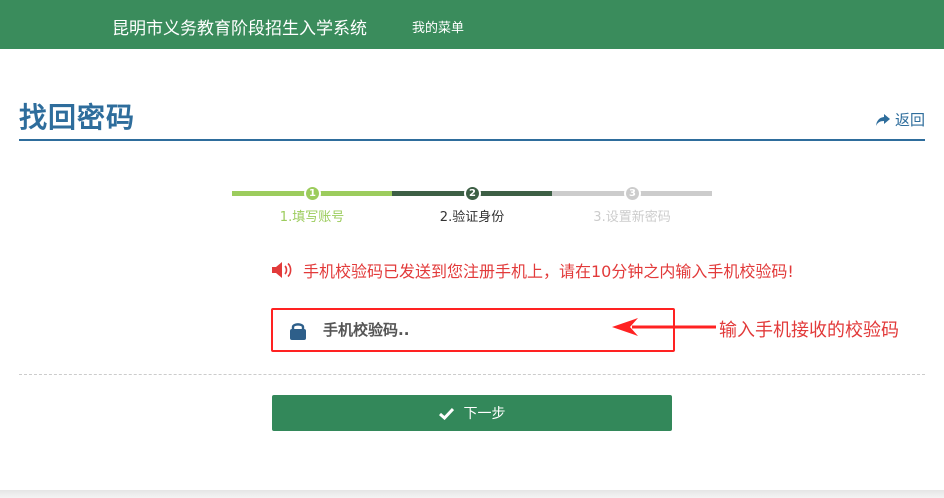  I want to click on lock-icon, so click(298, 331).